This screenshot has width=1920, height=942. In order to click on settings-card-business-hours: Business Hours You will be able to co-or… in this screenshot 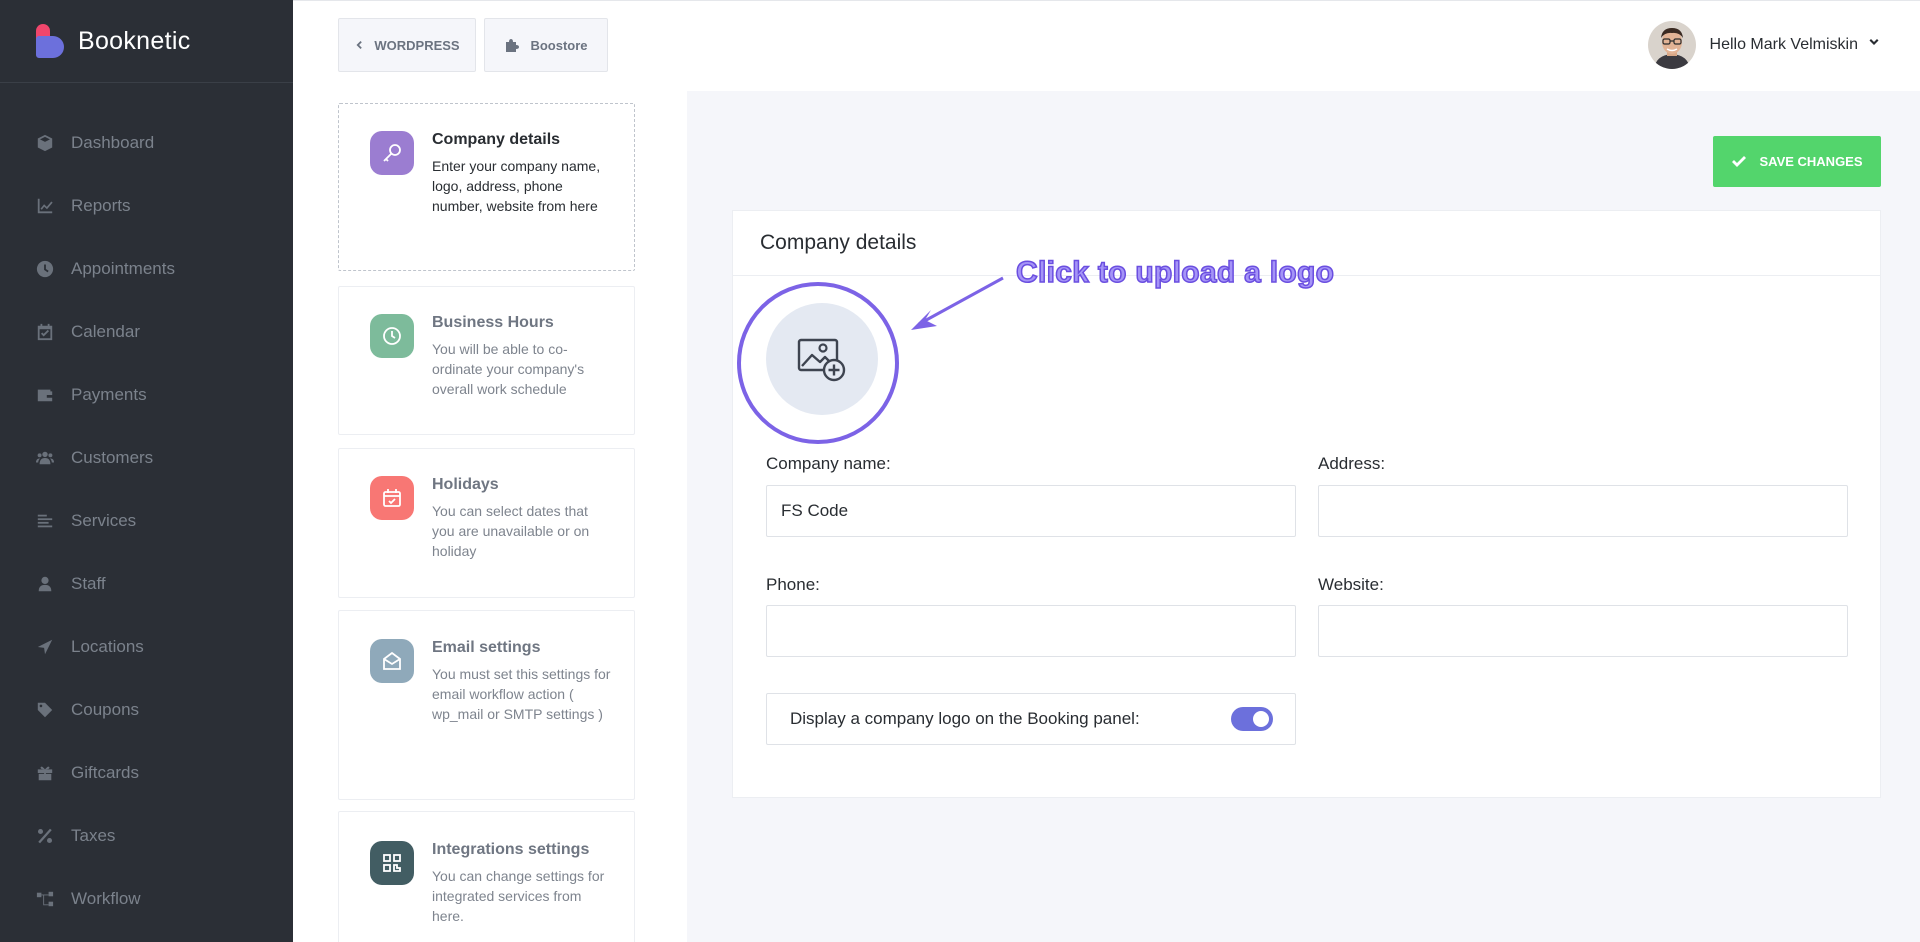, I will do `click(486, 360)`.